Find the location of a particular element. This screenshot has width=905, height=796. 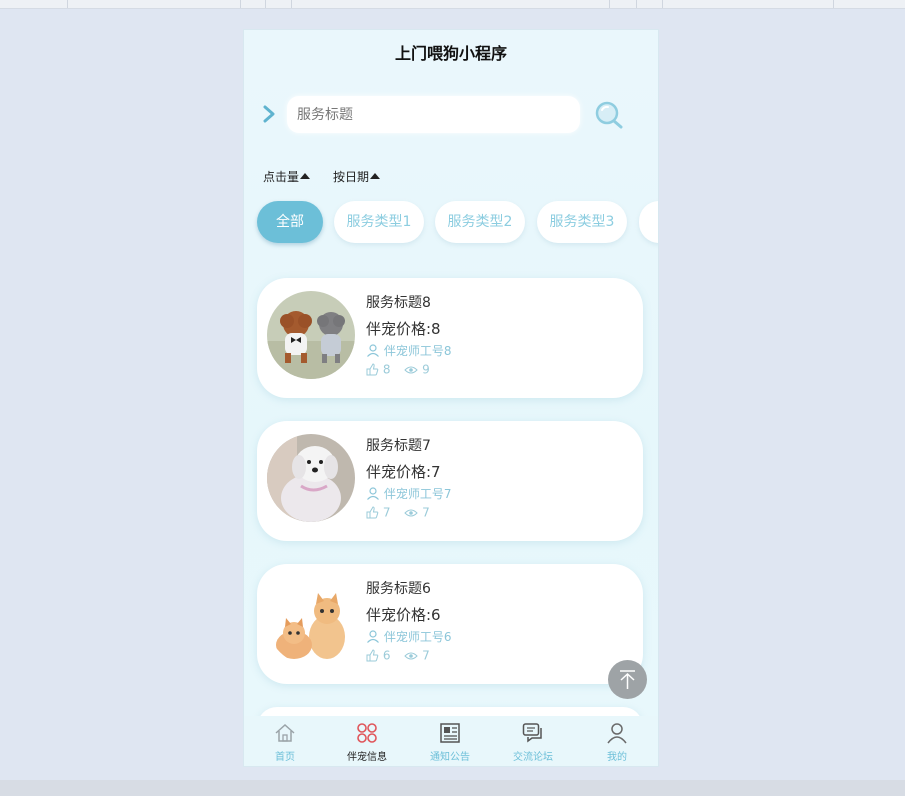

category-tab-type1: 服务类型1 is located at coordinates (379, 222).